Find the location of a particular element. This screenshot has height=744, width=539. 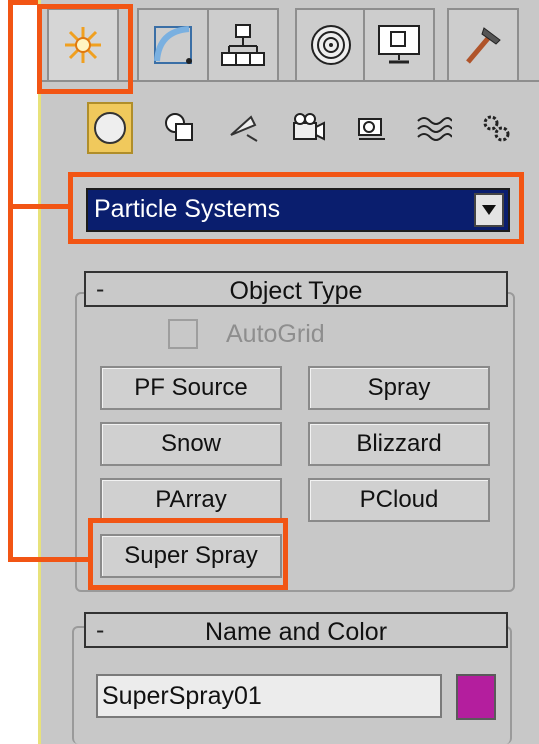

curve-shape-icon is located at coordinates (173, 45).